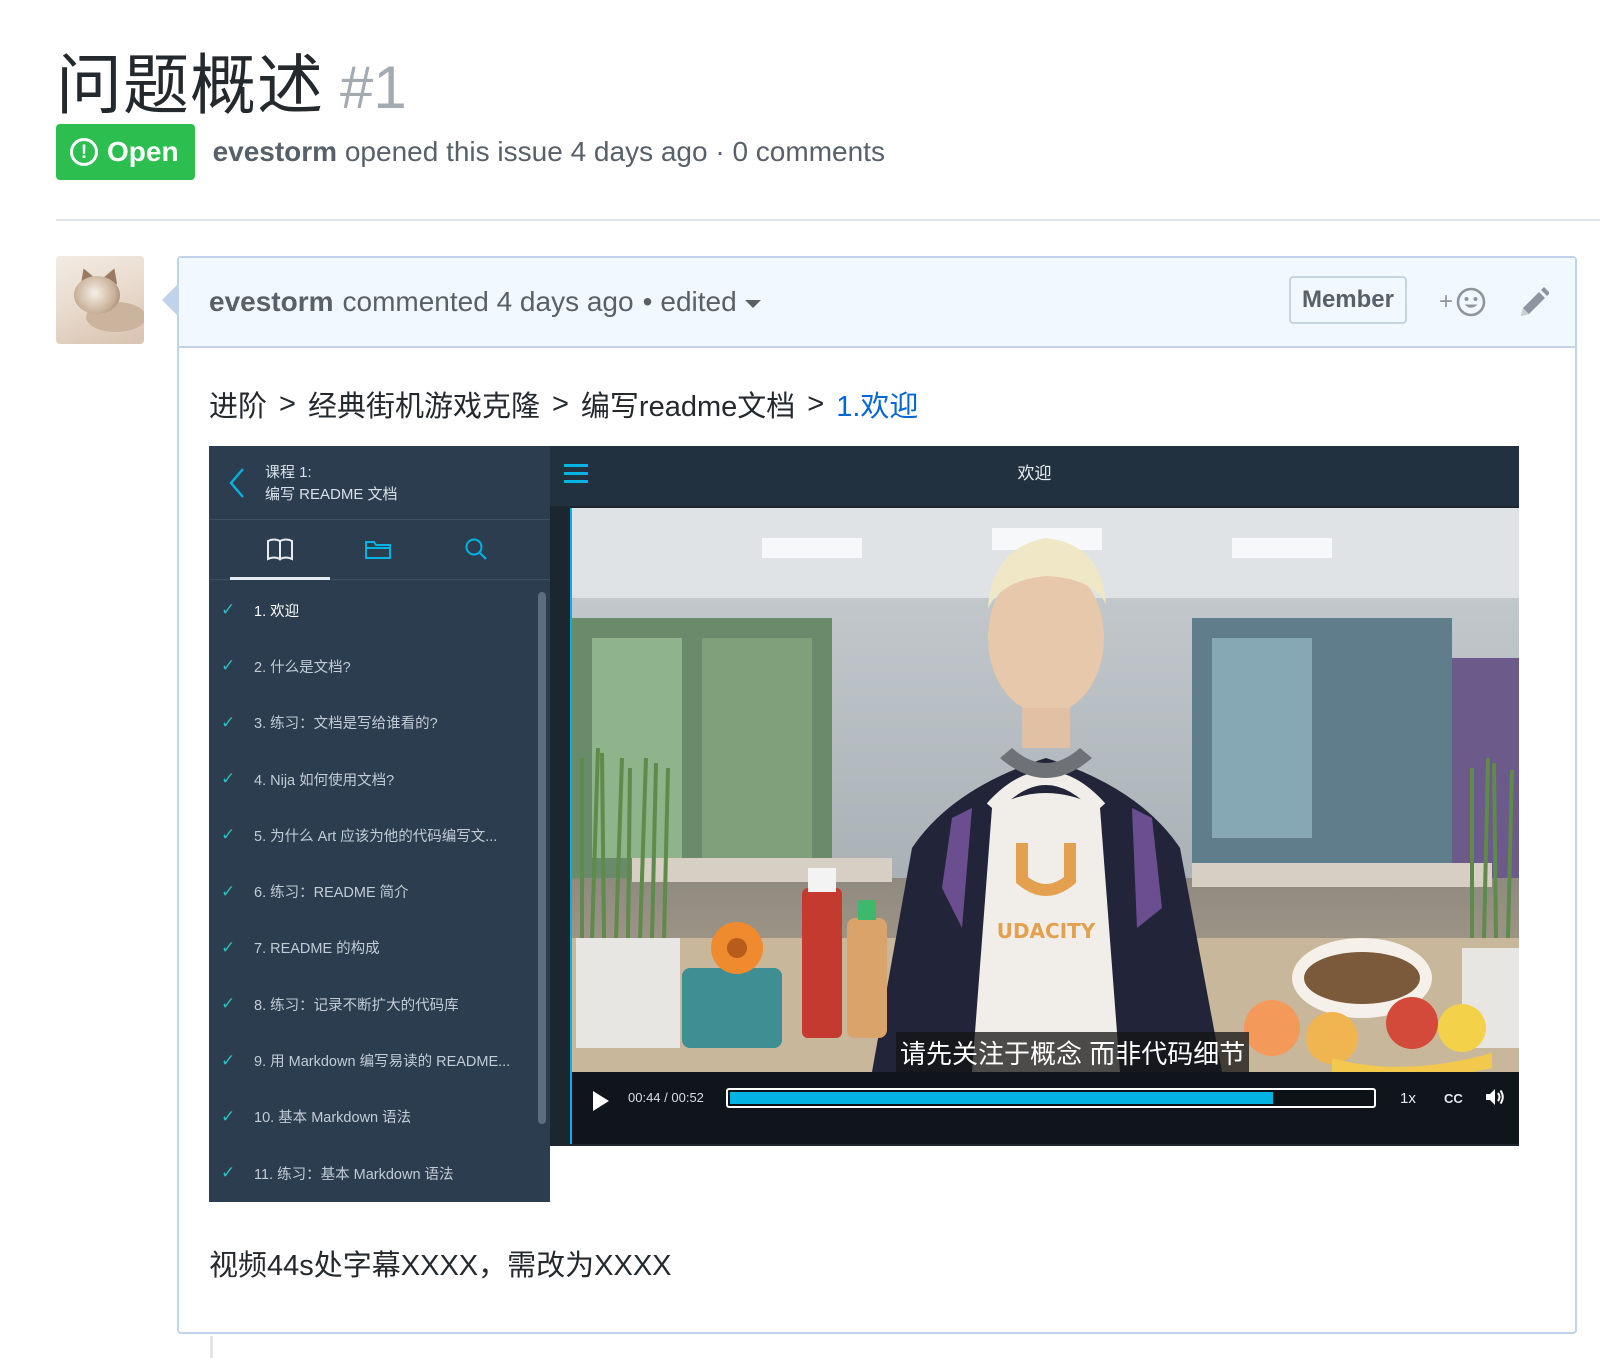  I want to click on lesson-title: 课程 1: 编写 README 文档, so click(331, 484).